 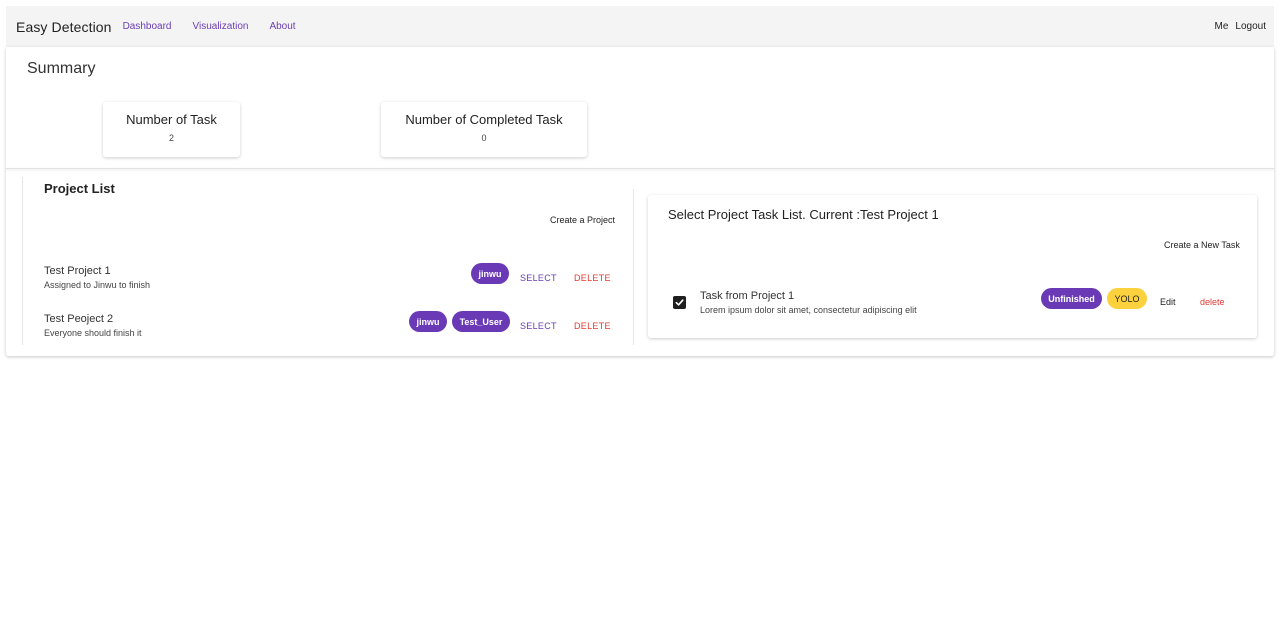 I want to click on project-list-title: Project List, so click(x=79, y=188).